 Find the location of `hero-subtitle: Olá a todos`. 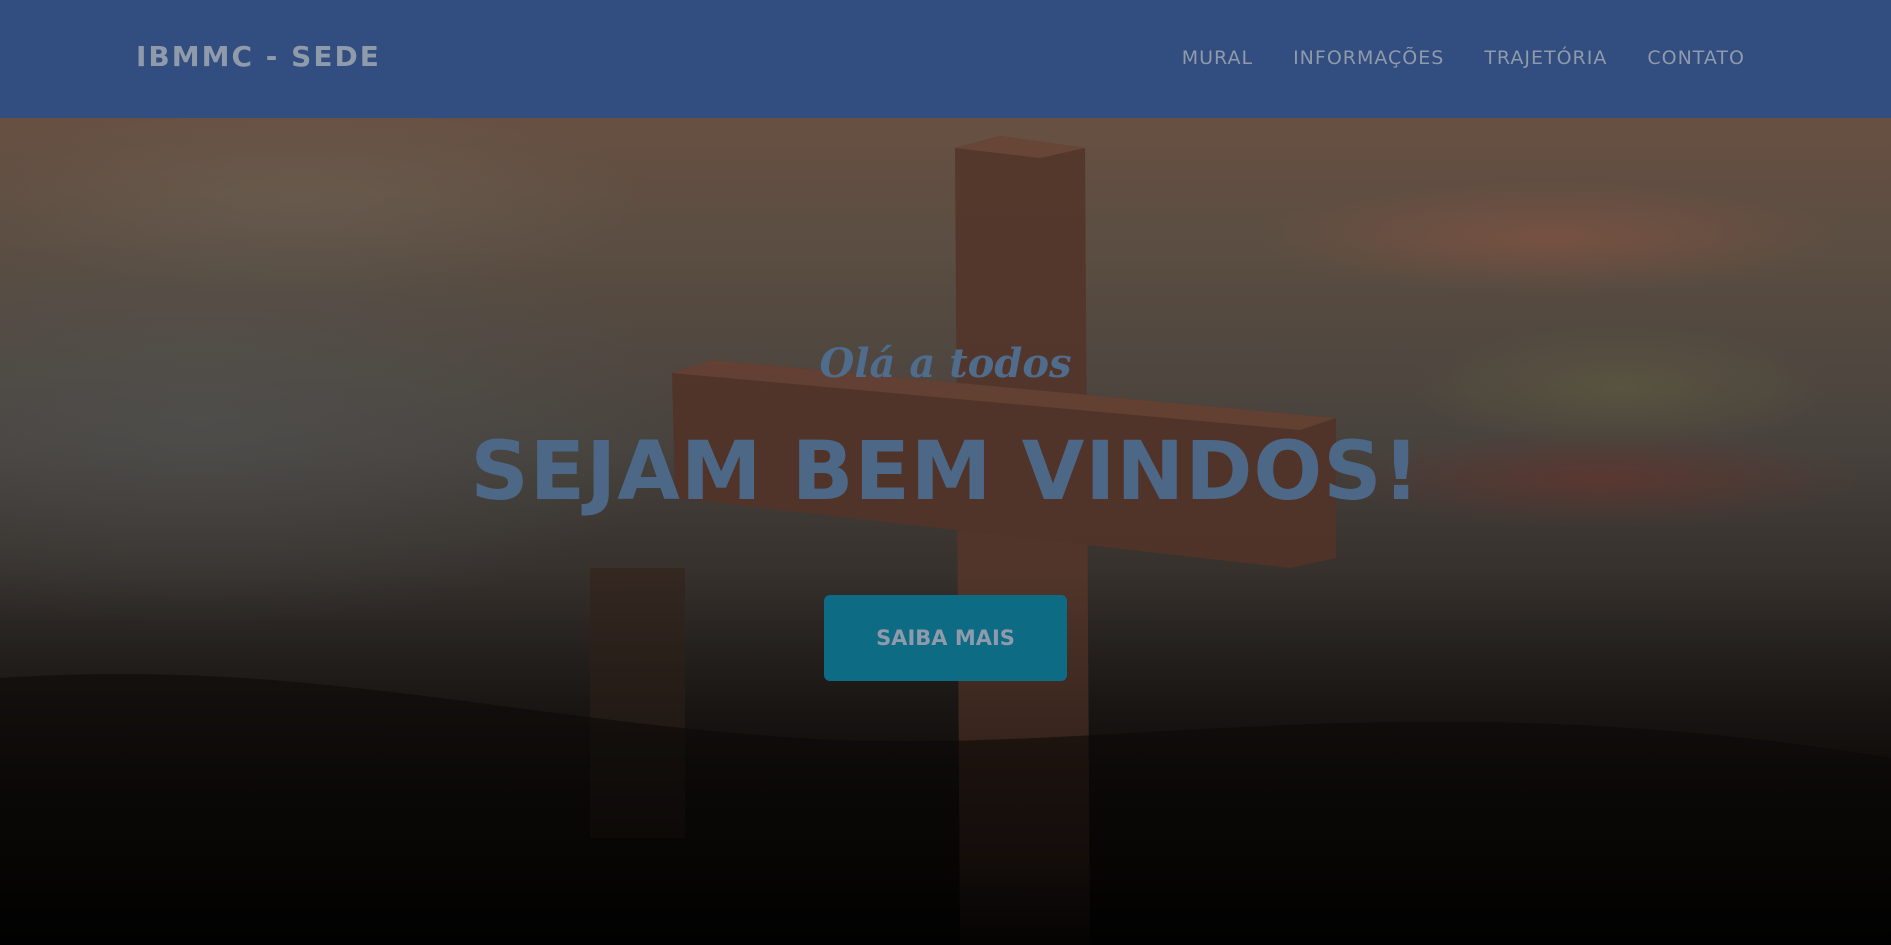

hero-subtitle: Olá a todos is located at coordinates (945, 363).